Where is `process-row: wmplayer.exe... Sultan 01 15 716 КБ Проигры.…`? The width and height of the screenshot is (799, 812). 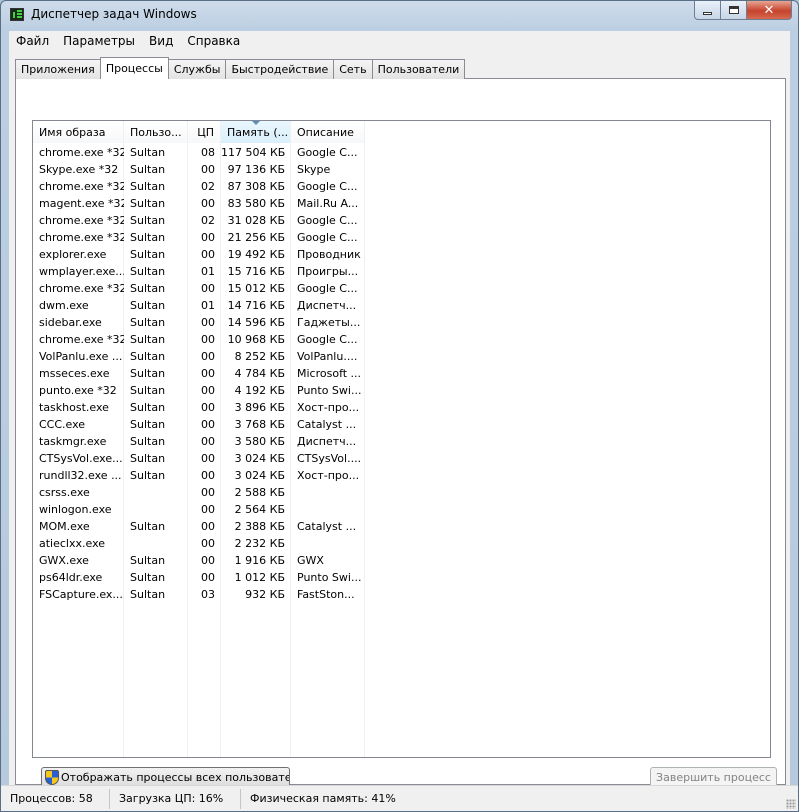 process-row: wmplayer.exe... Sultan 01 15 716 КБ Проигры.… is located at coordinates (401, 271).